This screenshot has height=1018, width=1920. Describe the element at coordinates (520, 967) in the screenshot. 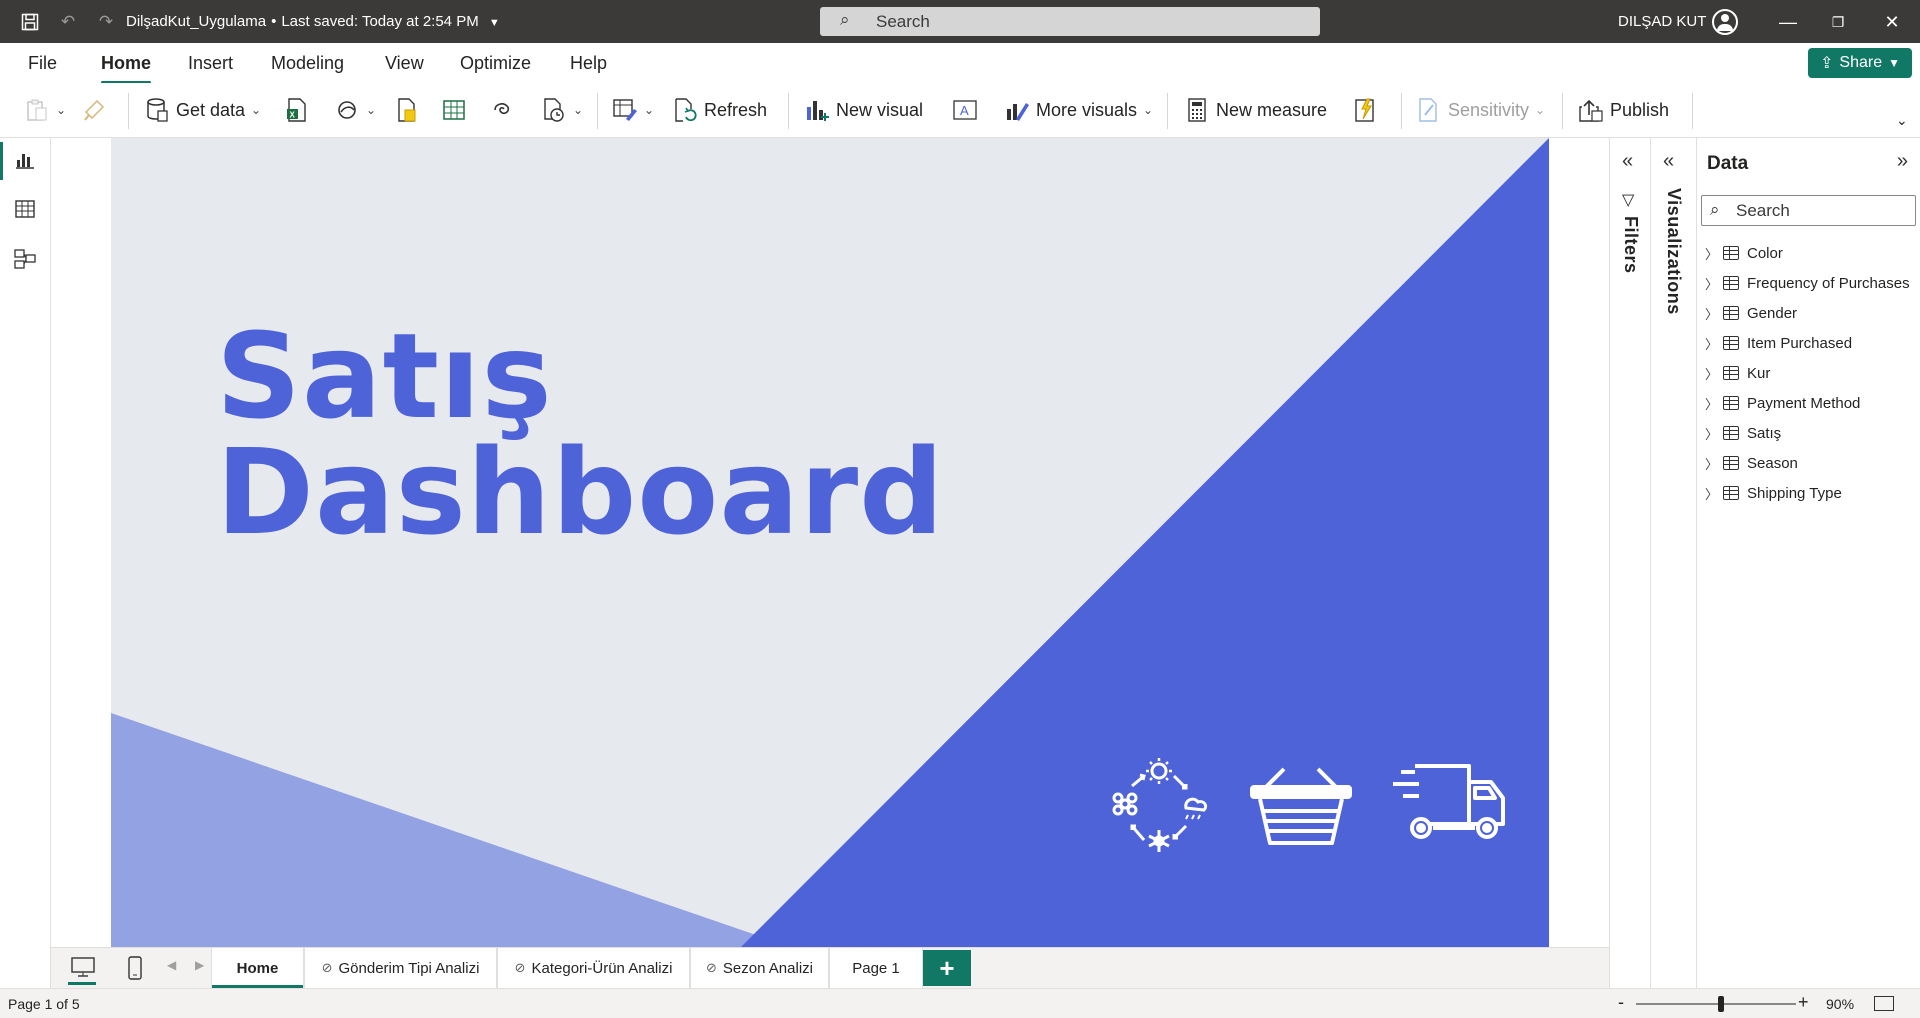

I see `hidden-page-icon: ⊘` at that location.